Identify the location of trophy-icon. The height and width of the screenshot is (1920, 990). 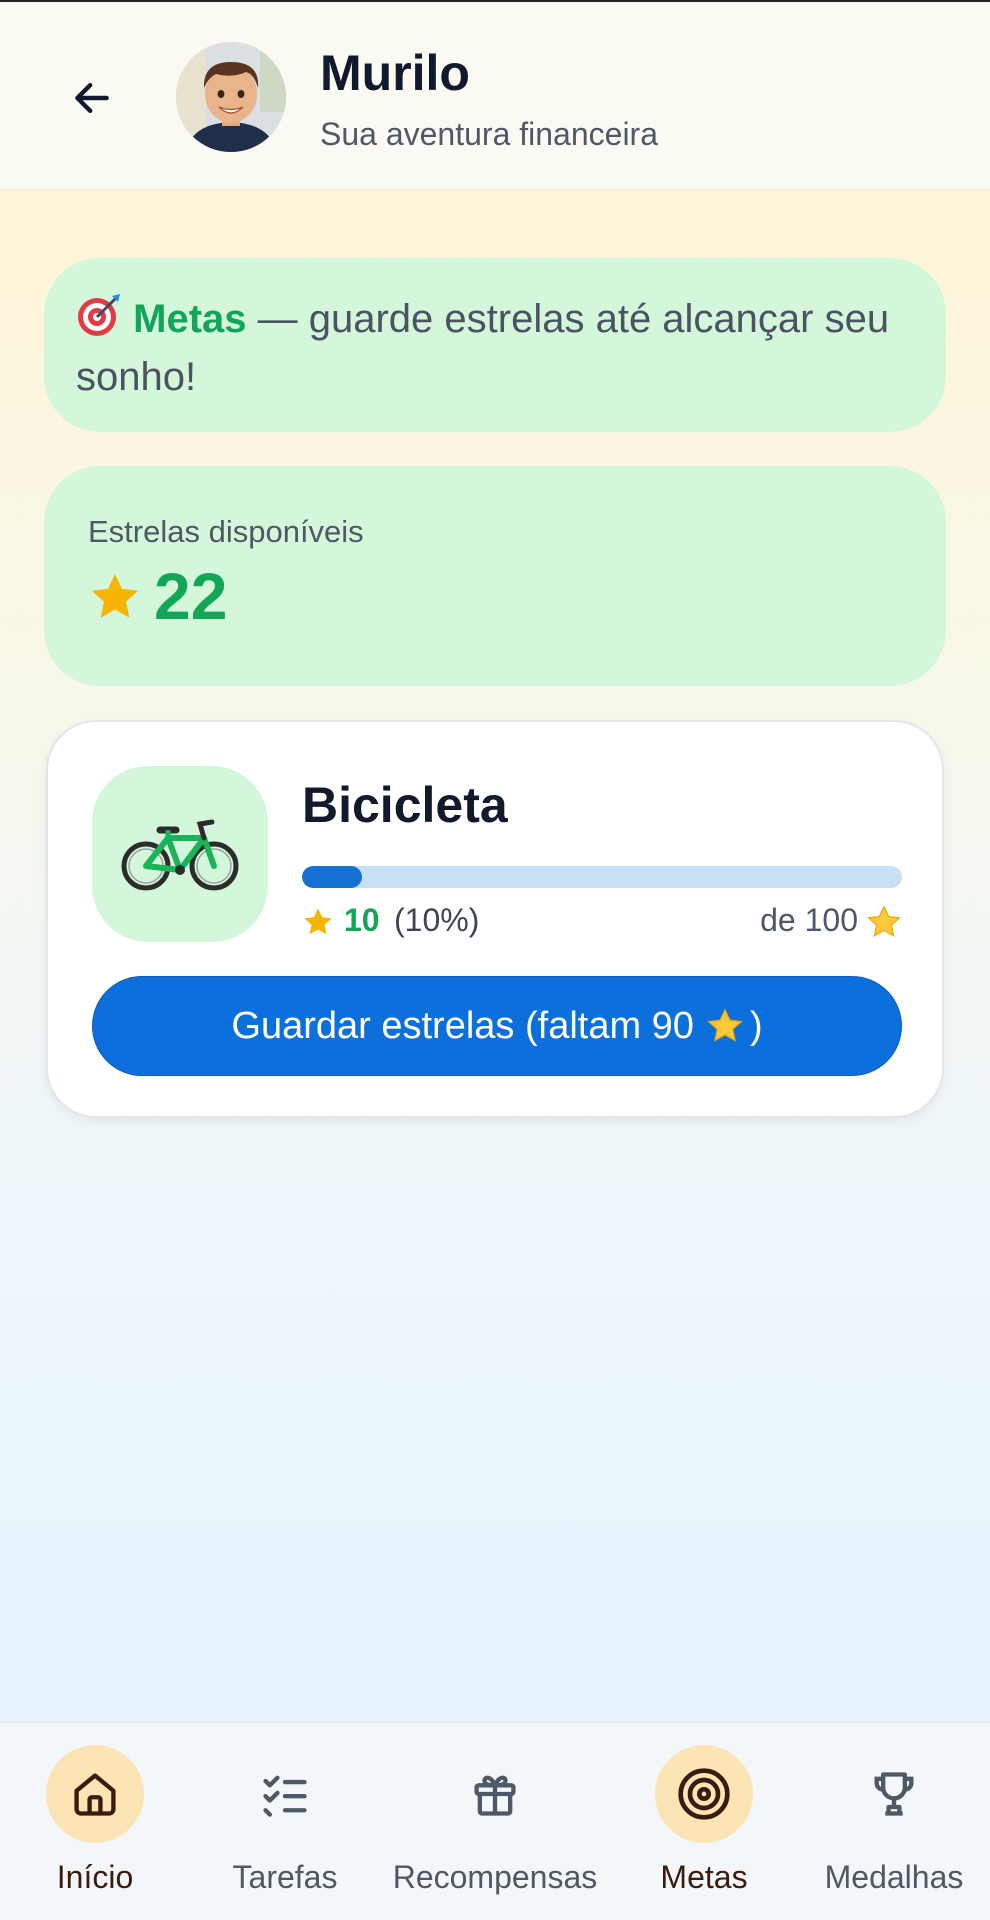
(894, 1794).